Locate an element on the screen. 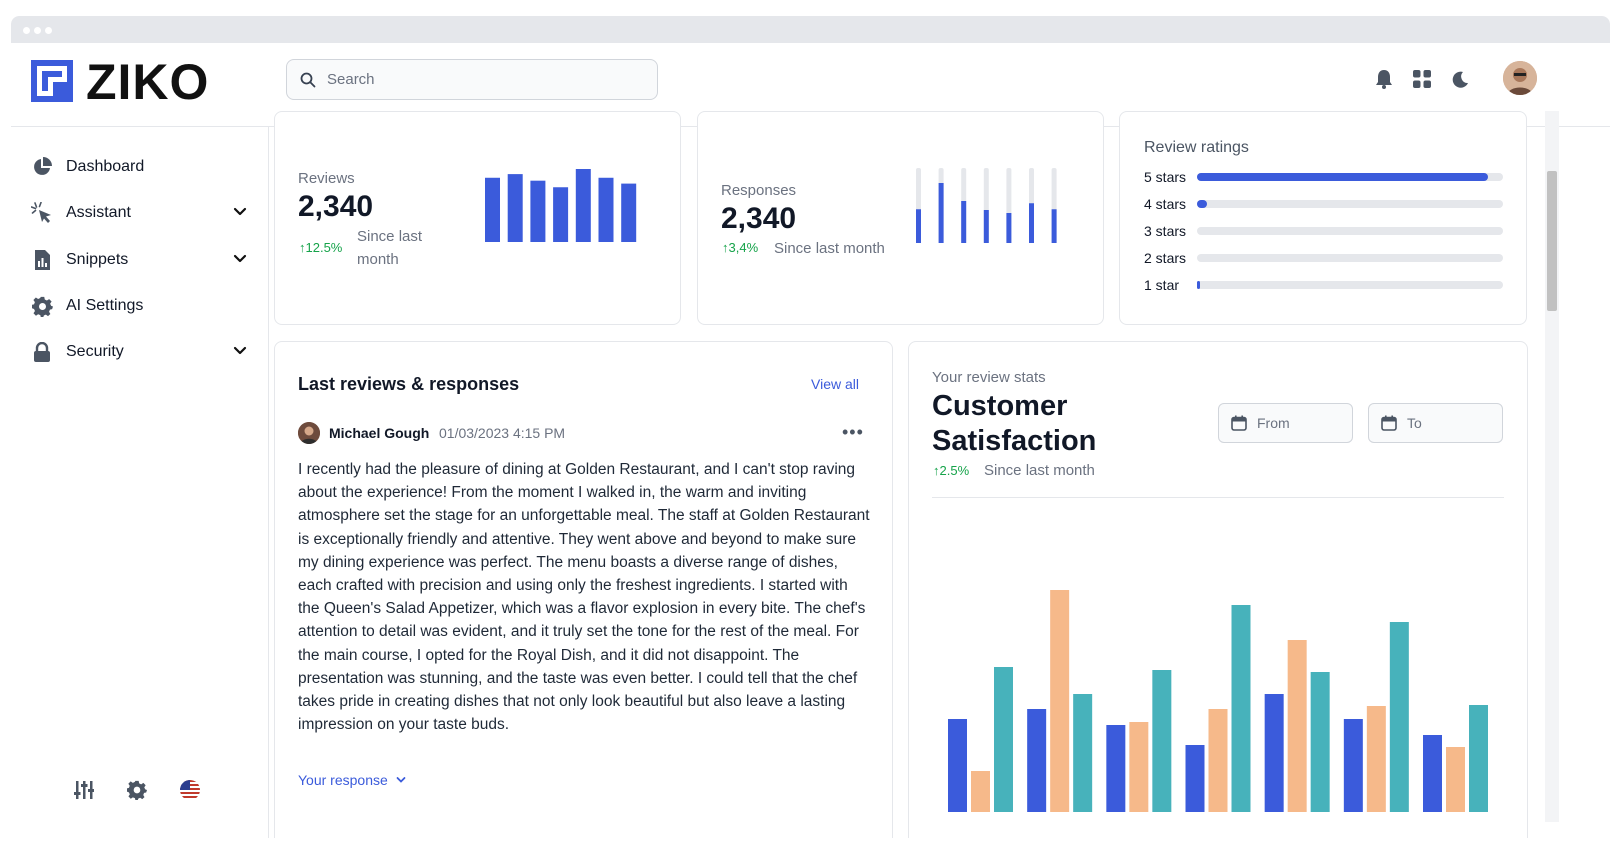 This screenshot has height=844, width=1621. lock-icon is located at coordinates (42, 352).